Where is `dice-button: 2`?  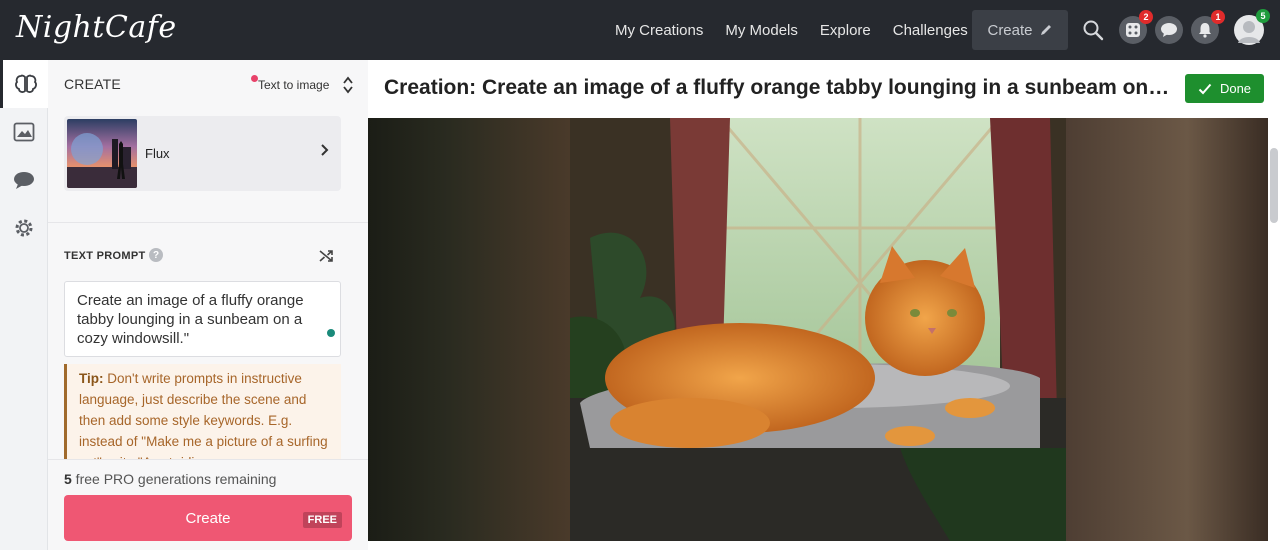
dice-button: 2 is located at coordinates (1136, 27).